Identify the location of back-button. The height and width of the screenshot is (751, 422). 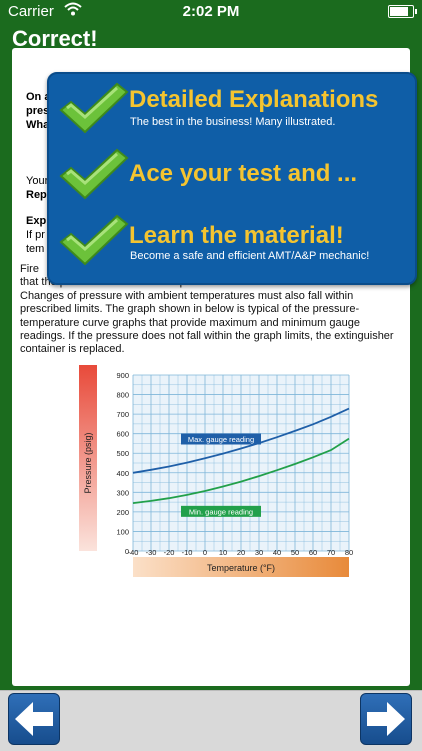
(34, 719).